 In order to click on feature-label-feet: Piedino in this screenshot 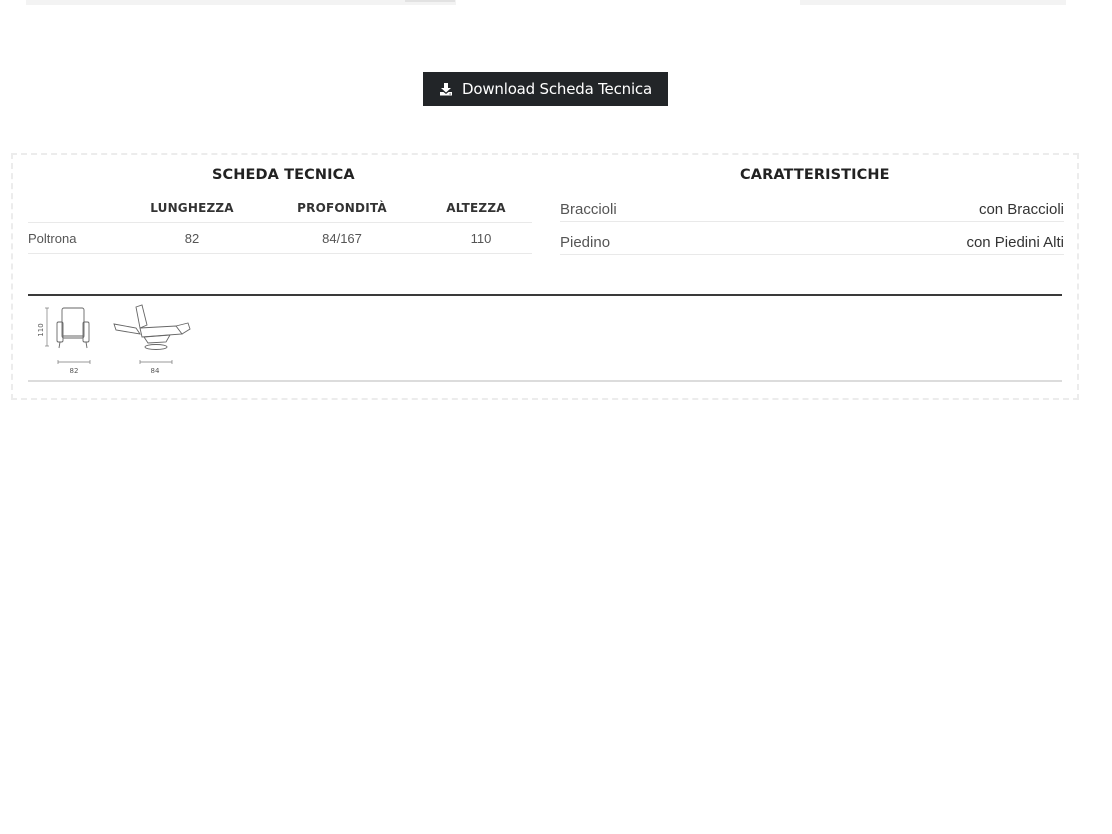, I will do `click(585, 242)`.